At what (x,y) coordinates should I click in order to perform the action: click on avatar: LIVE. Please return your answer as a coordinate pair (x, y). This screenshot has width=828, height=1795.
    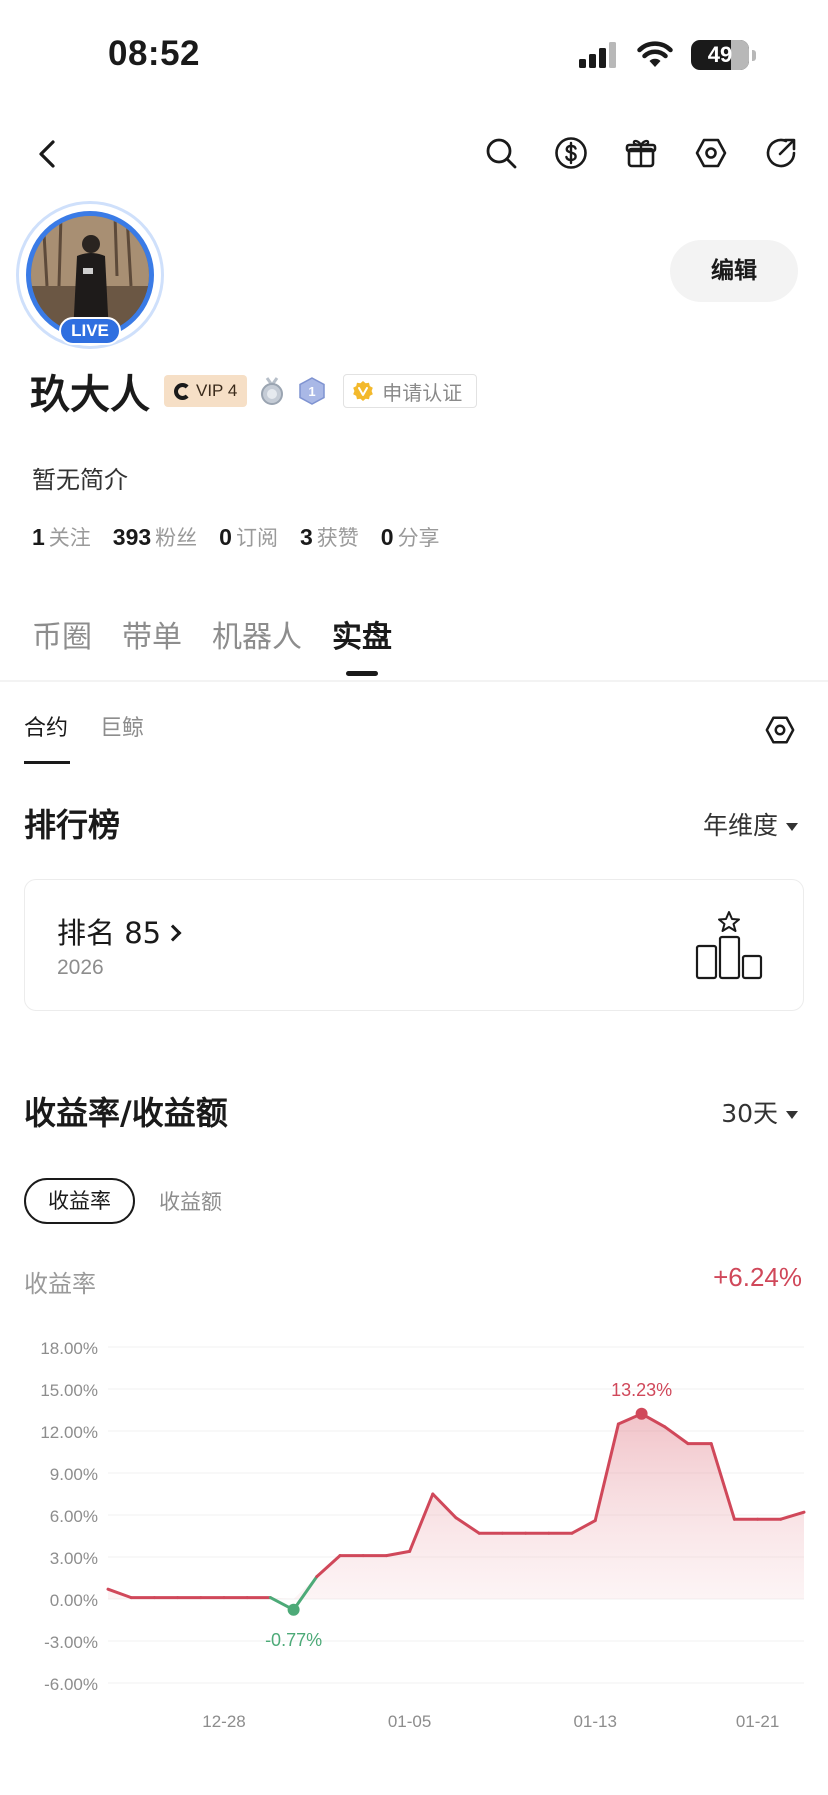
    Looking at the image, I should click on (90, 275).